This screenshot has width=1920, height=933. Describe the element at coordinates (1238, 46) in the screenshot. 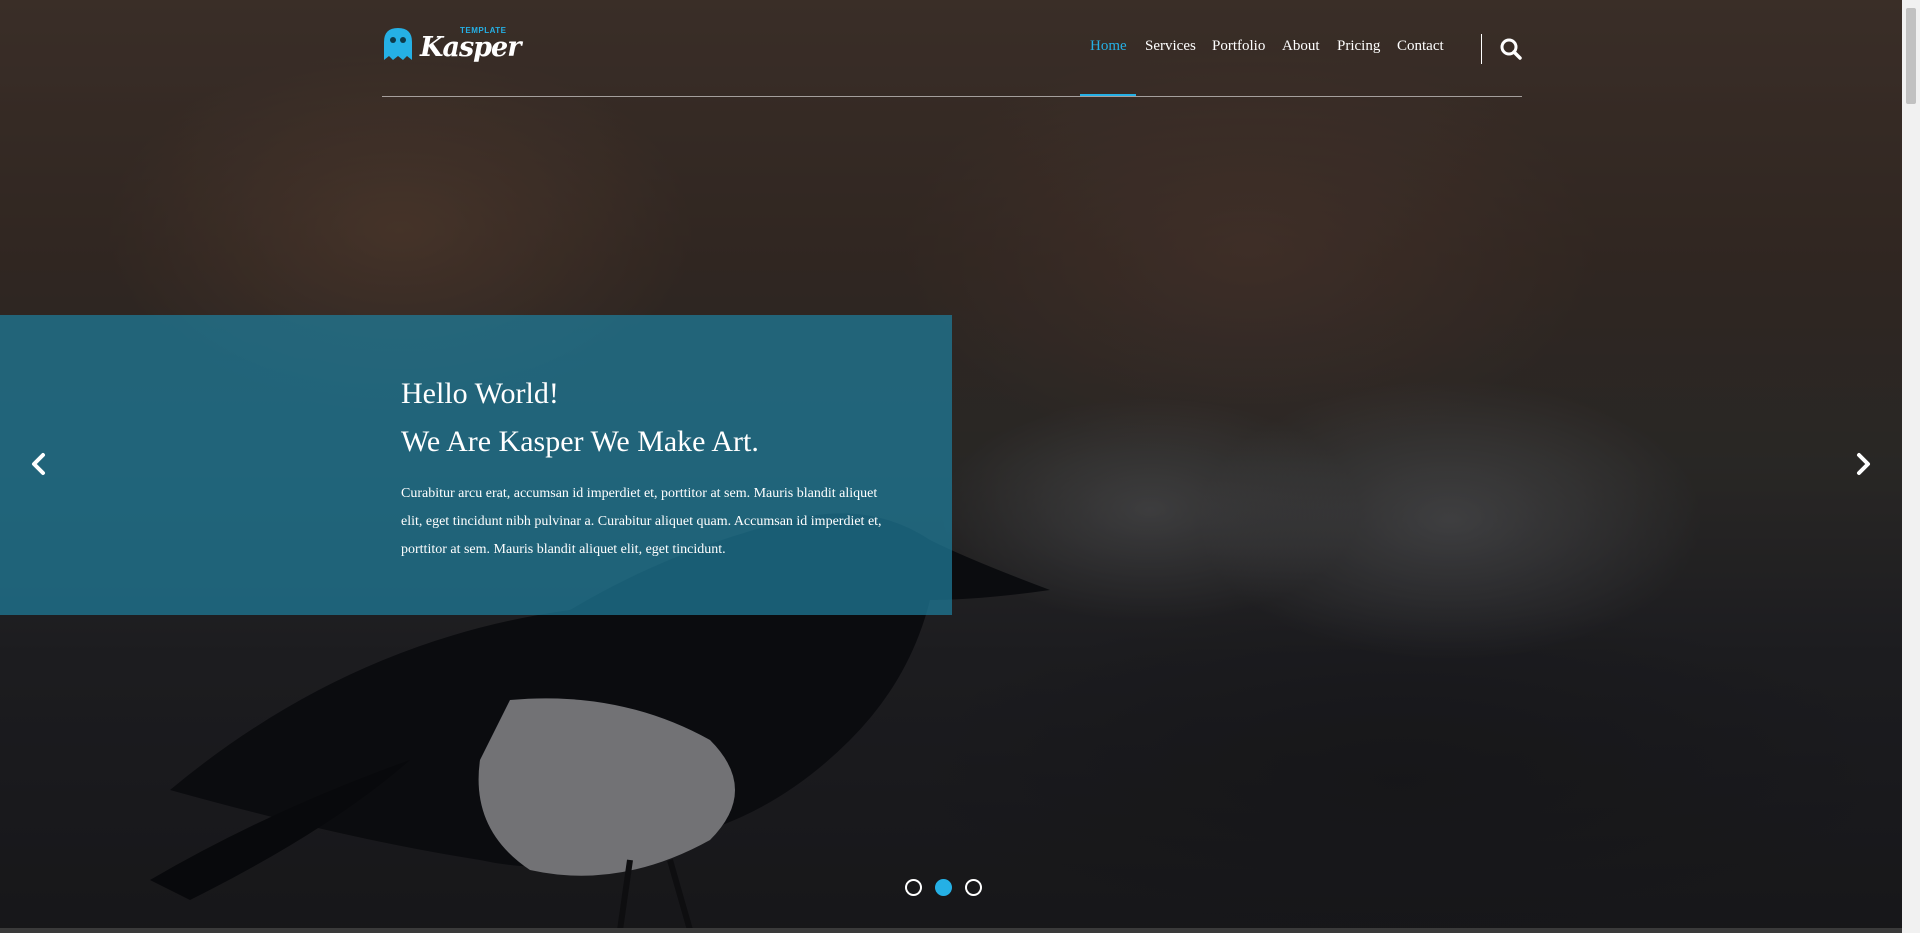

I see `nav-link-portfolio: Portfolio` at that location.